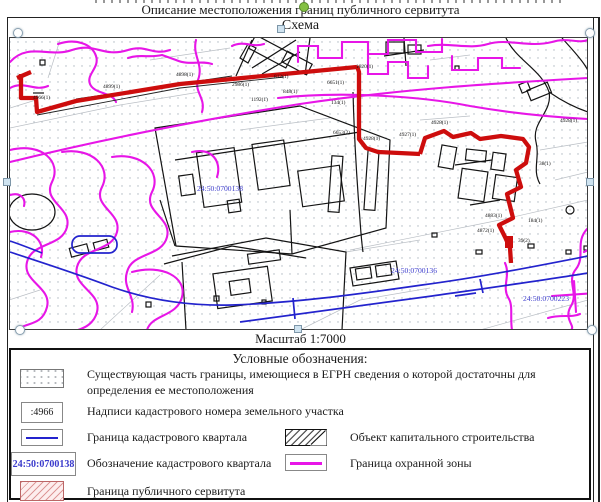 Image resolution: width=601 pixels, height=502 pixels. Describe the element at coordinates (414, 270) in the screenshot. I see `quarter-number-label: 24:50:0700136` at that location.